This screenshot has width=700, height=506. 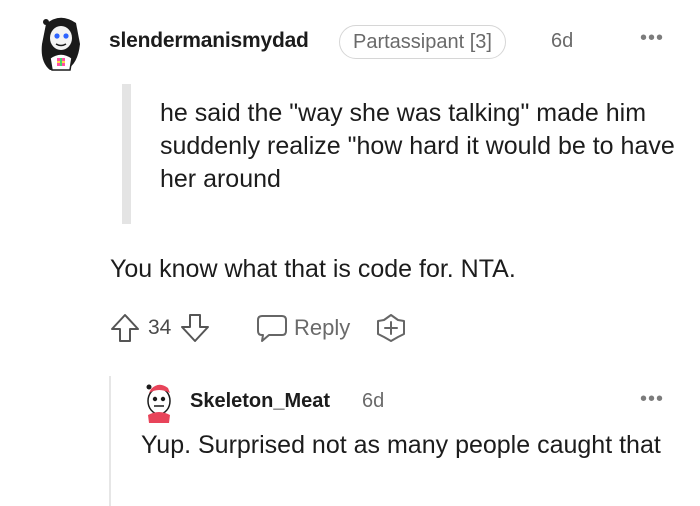 I want to click on comment-body: You know what that is code for. NTA., so click(x=313, y=269).